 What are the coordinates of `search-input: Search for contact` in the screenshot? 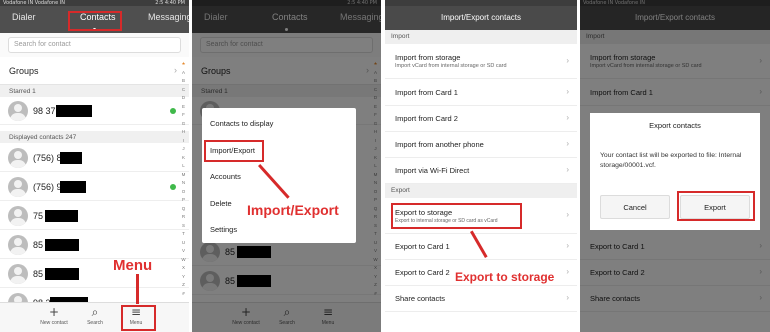 It's located at (94, 45).